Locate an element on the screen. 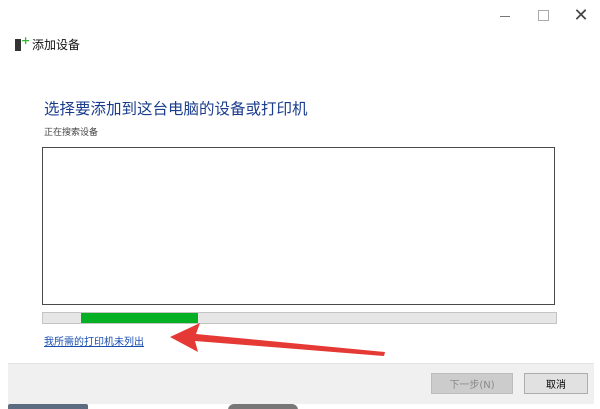 This screenshot has height=409, width=600. search-status: 正在搜索设备 is located at coordinates (71, 133).